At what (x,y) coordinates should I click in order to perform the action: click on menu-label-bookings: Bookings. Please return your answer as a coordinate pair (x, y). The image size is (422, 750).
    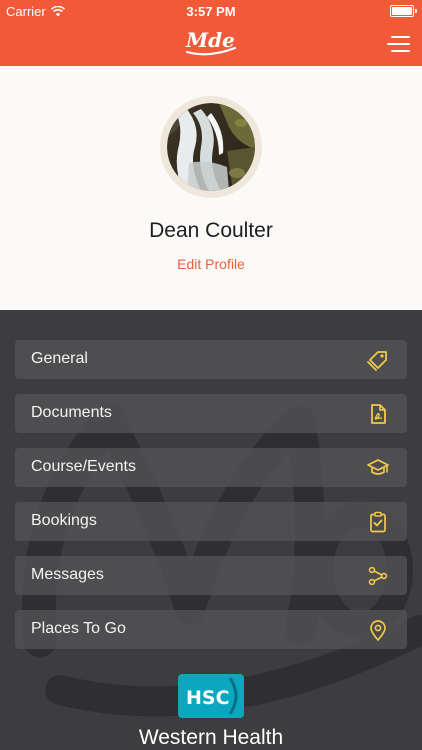
    Looking at the image, I should click on (64, 520).